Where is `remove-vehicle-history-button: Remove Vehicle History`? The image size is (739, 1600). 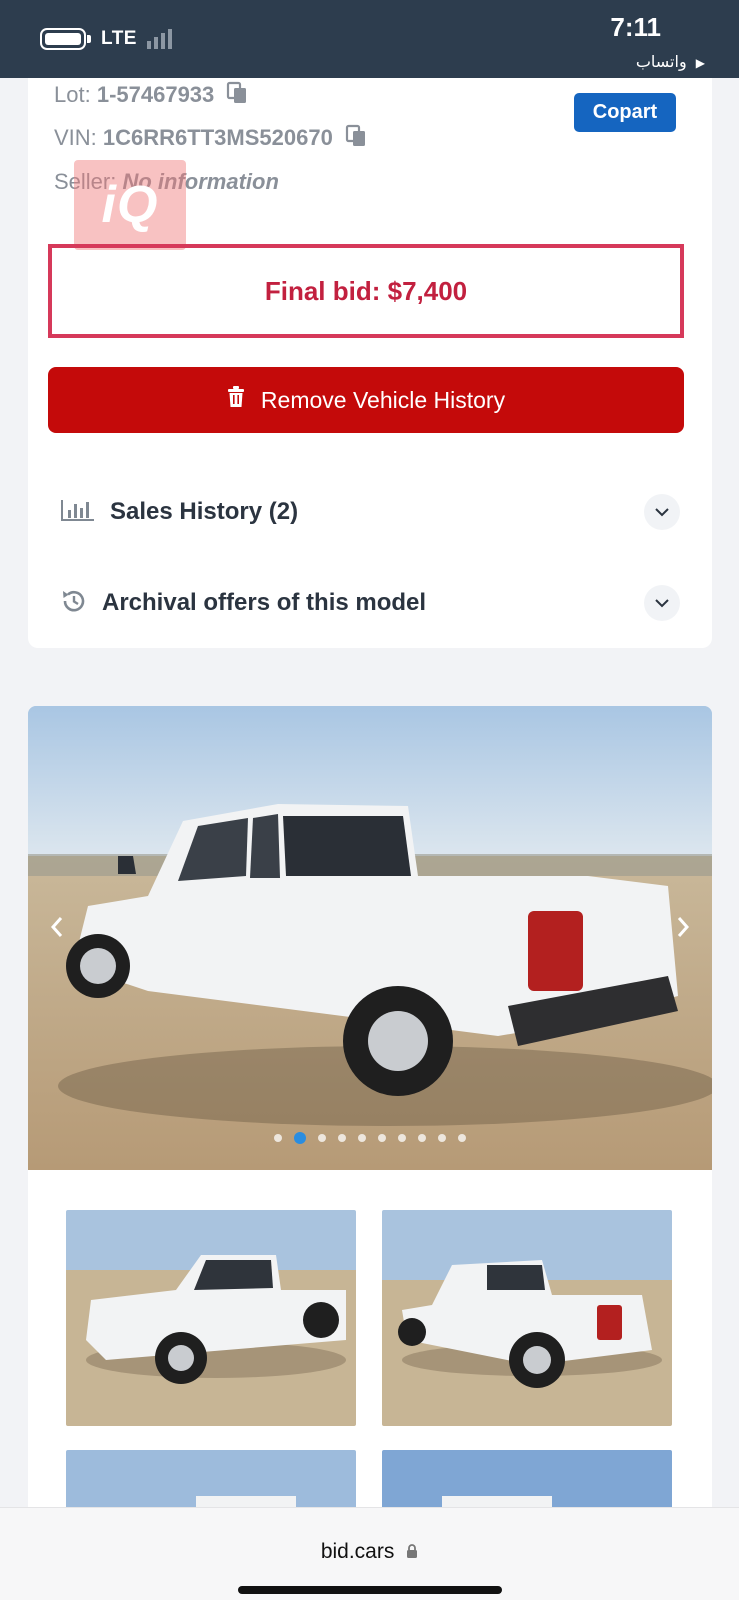
remove-vehicle-history-button: Remove Vehicle History is located at coordinates (366, 400).